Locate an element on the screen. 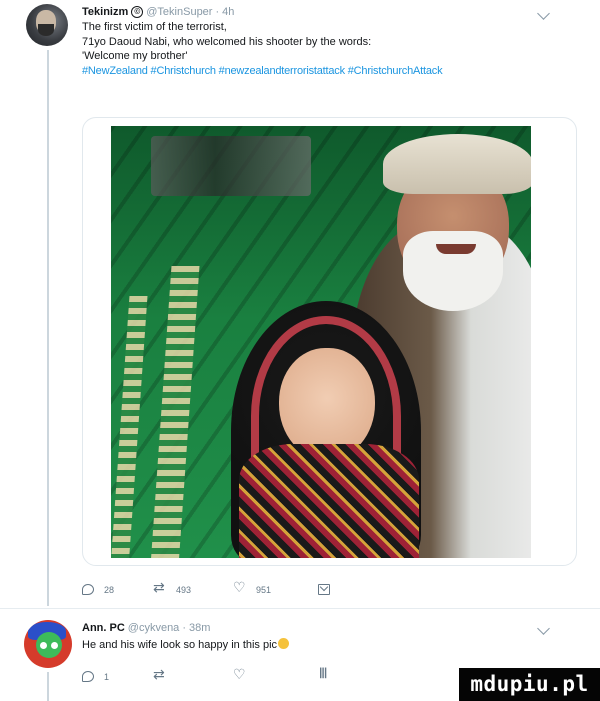 The width and height of the screenshot is (600, 701). dm-action is located at coordinates (324, 589).